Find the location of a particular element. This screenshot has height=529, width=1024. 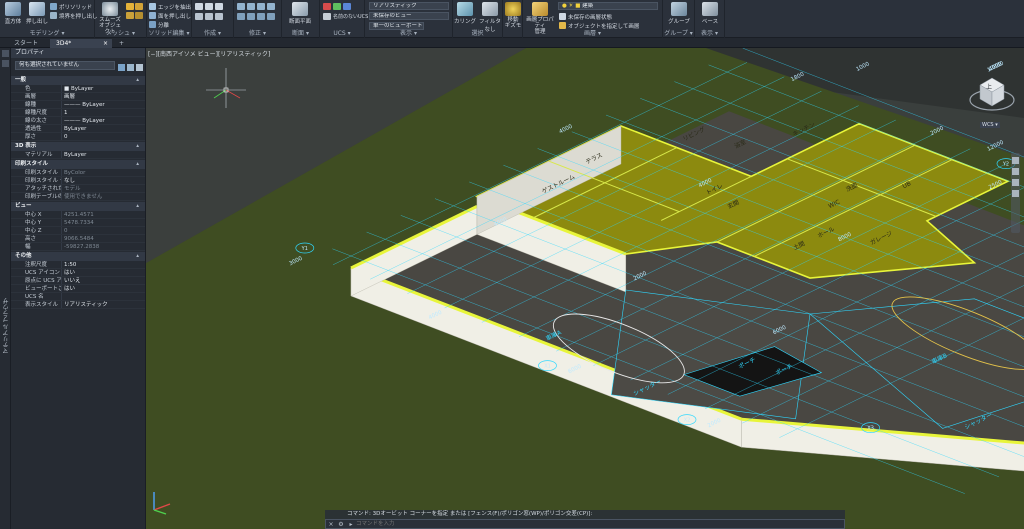

array-icon is located at coordinates (271, 16).